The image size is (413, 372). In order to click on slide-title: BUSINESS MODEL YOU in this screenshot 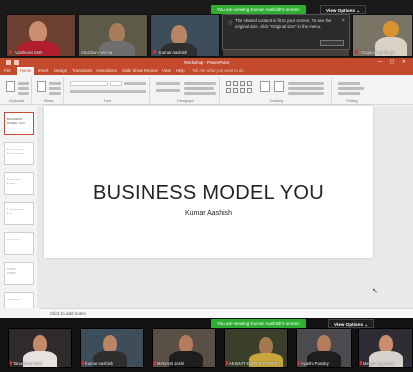, I will do `click(208, 193)`.